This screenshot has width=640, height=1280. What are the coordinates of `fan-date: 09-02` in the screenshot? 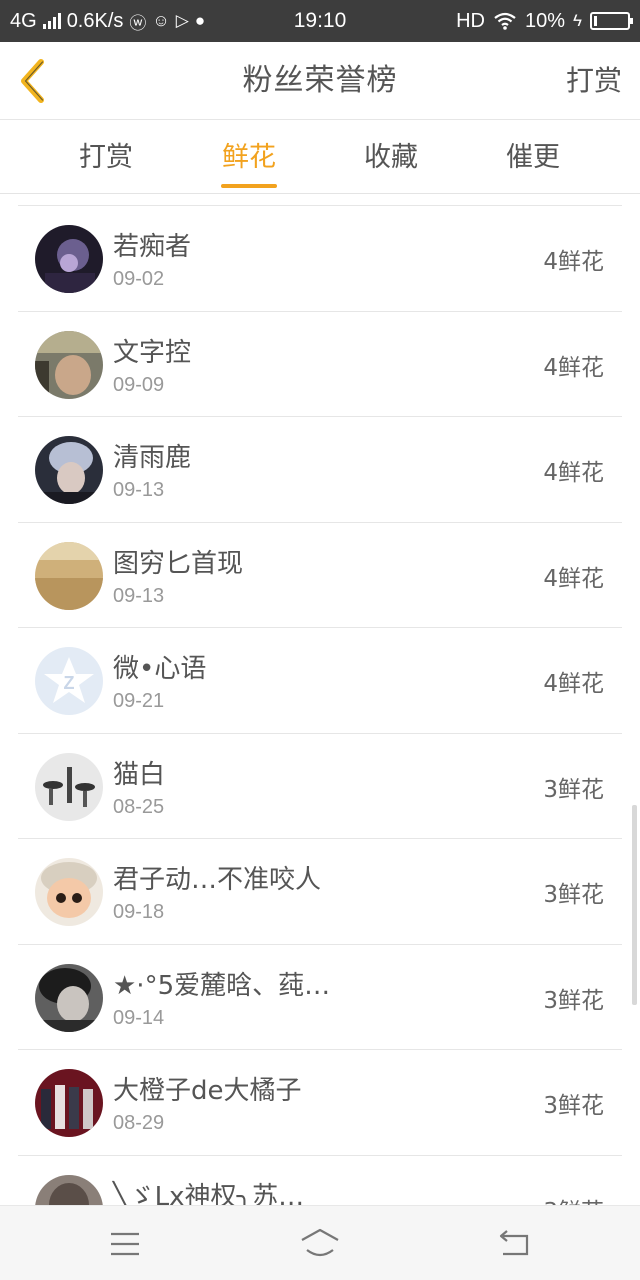 It's located at (139, 279).